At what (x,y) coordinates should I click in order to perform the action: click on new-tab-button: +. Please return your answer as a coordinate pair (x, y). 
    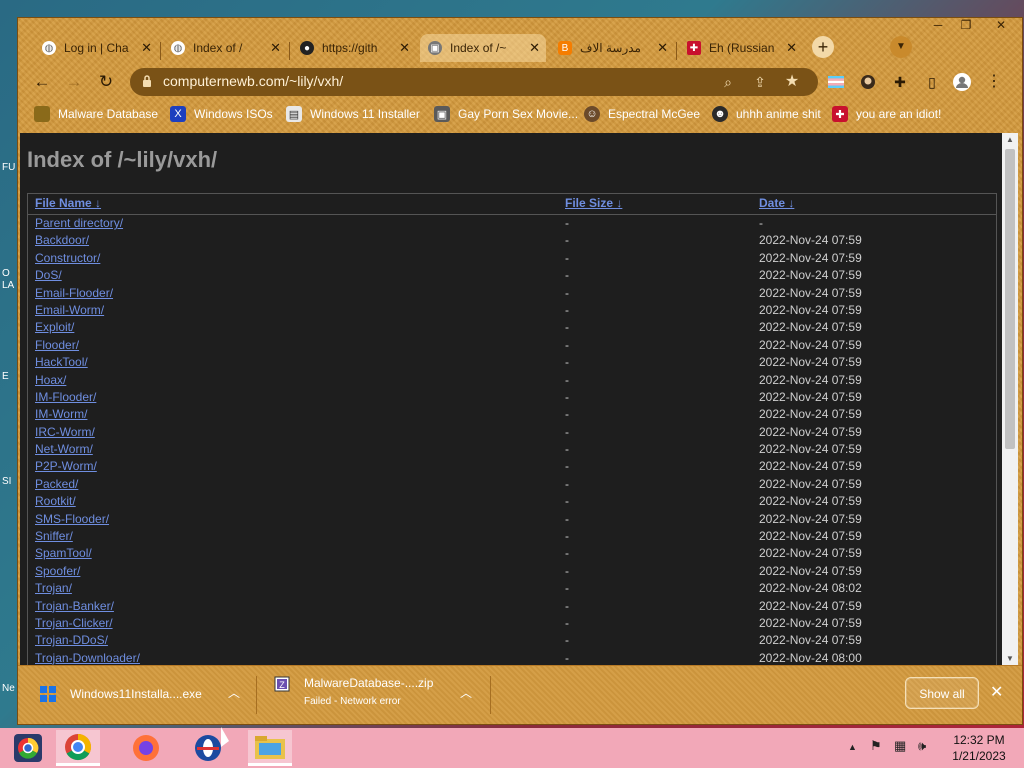
    Looking at the image, I should click on (823, 47).